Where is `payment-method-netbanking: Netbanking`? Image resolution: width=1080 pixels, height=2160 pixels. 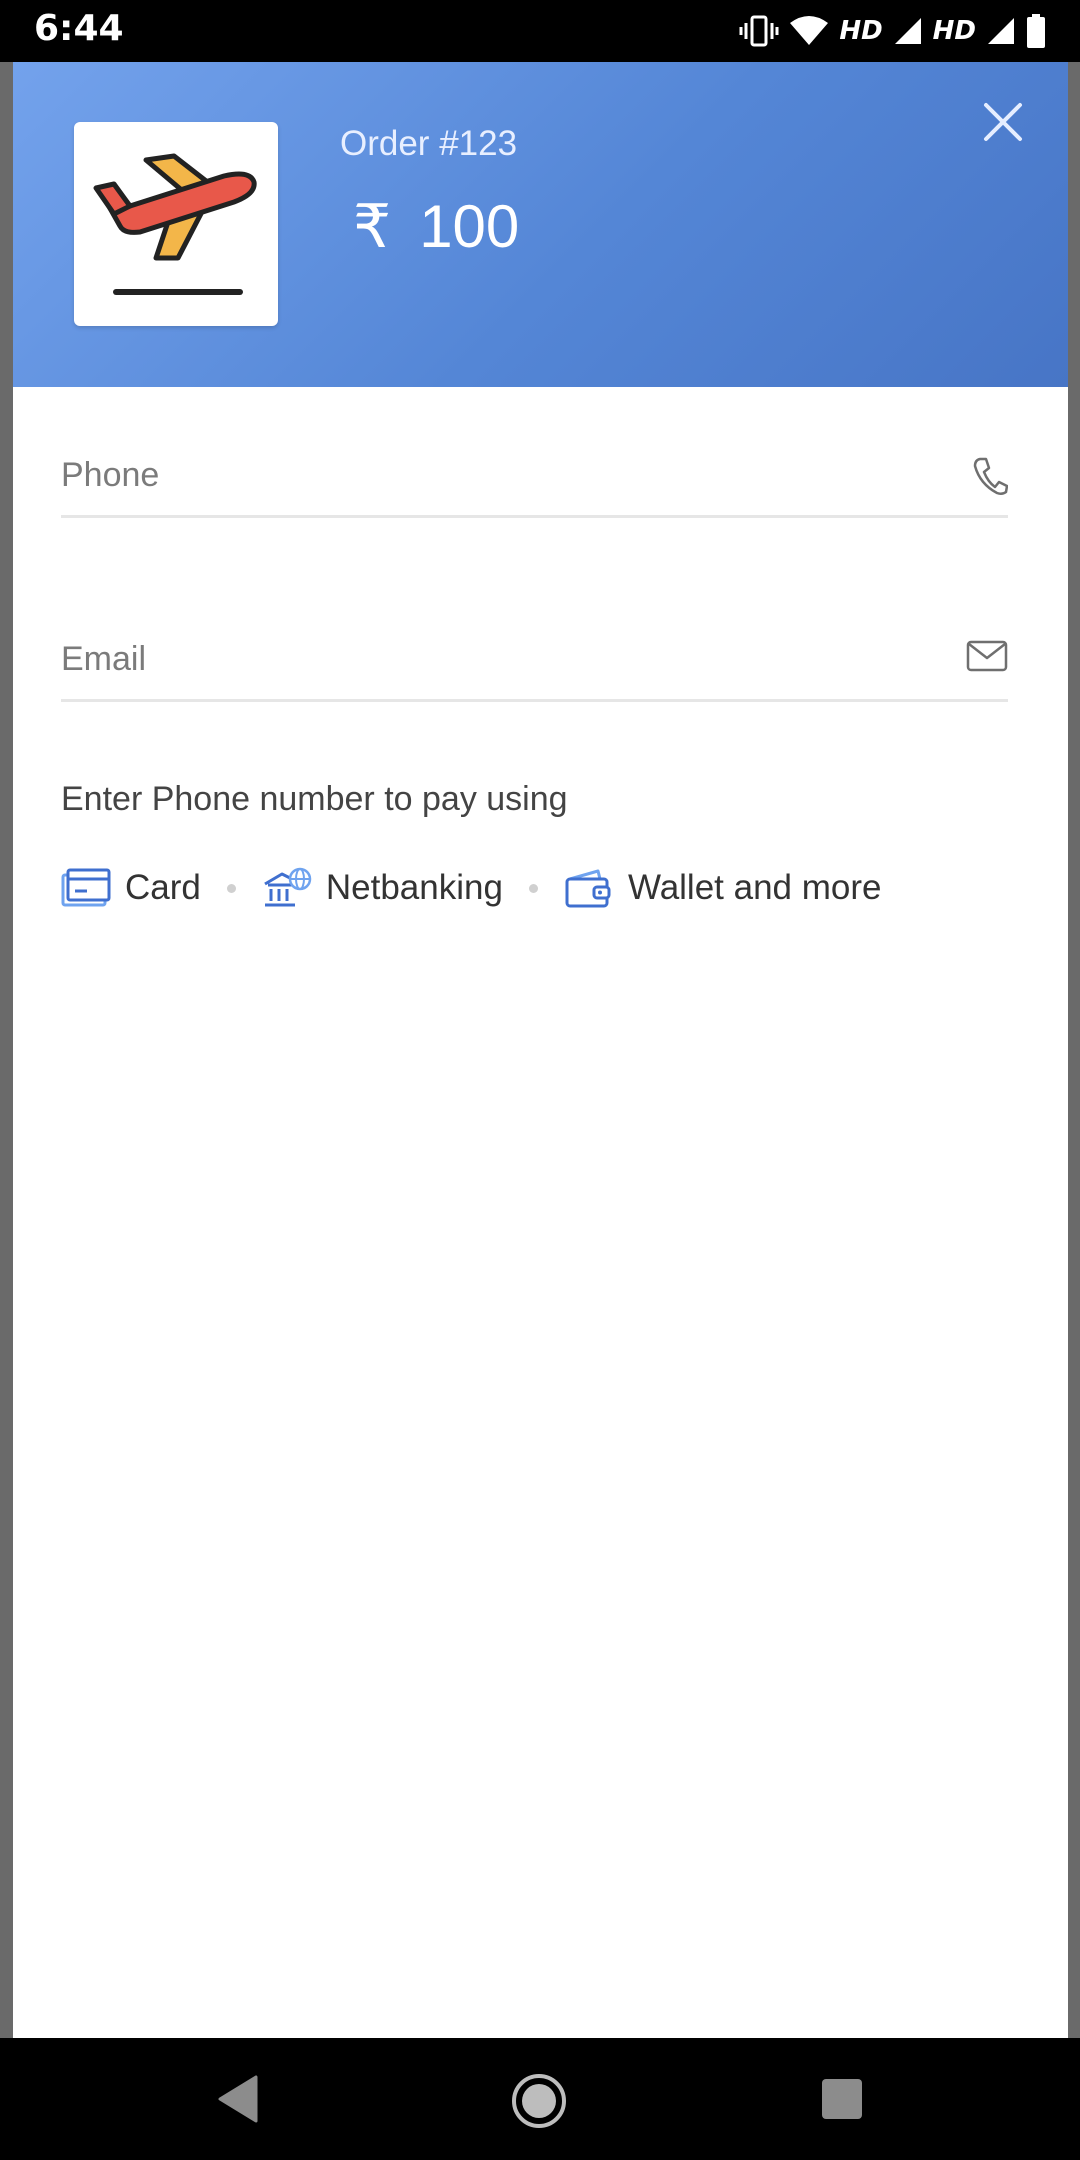
payment-method-netbanking: Netbanking is located at coordinates (382, 888).